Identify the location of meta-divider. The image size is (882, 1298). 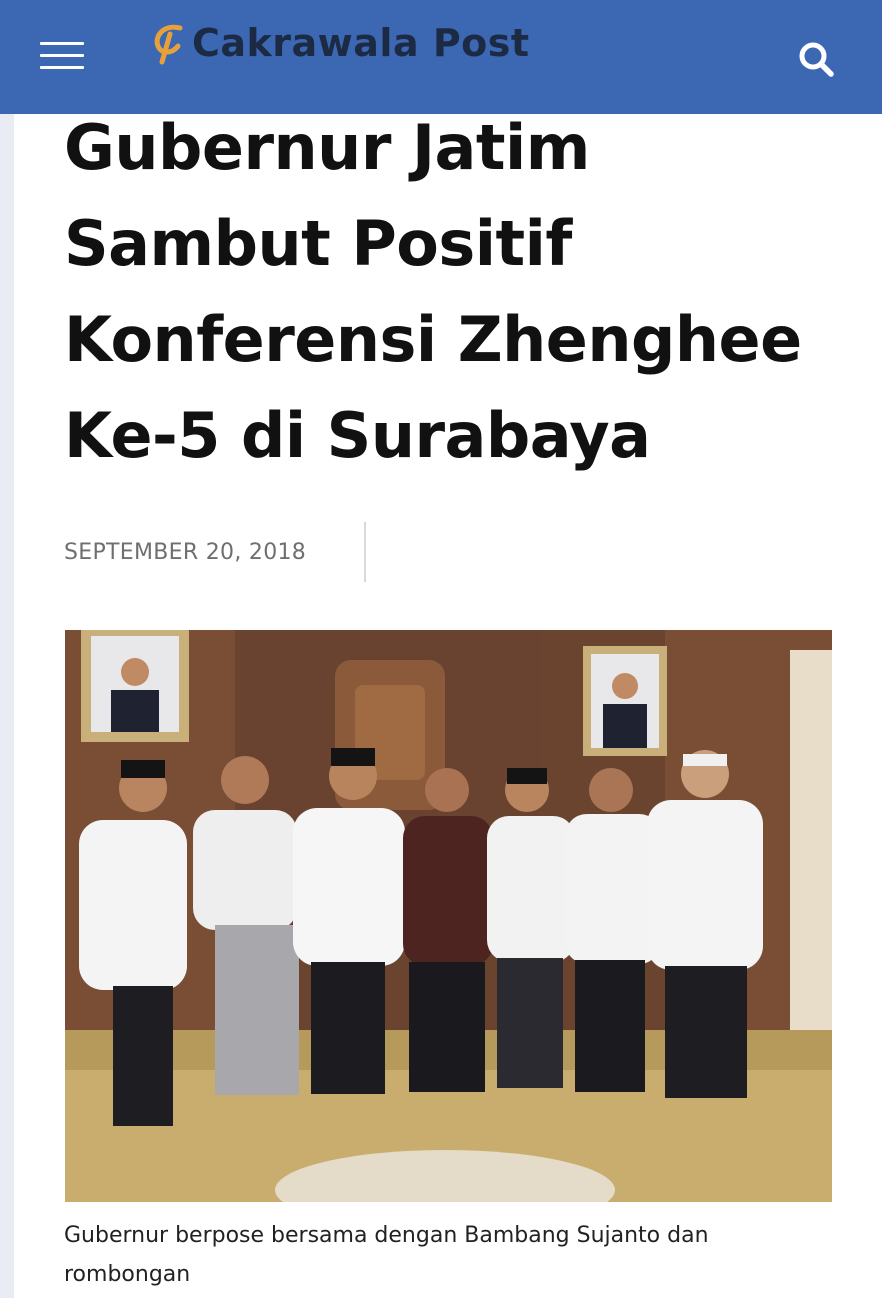
(365, 552).